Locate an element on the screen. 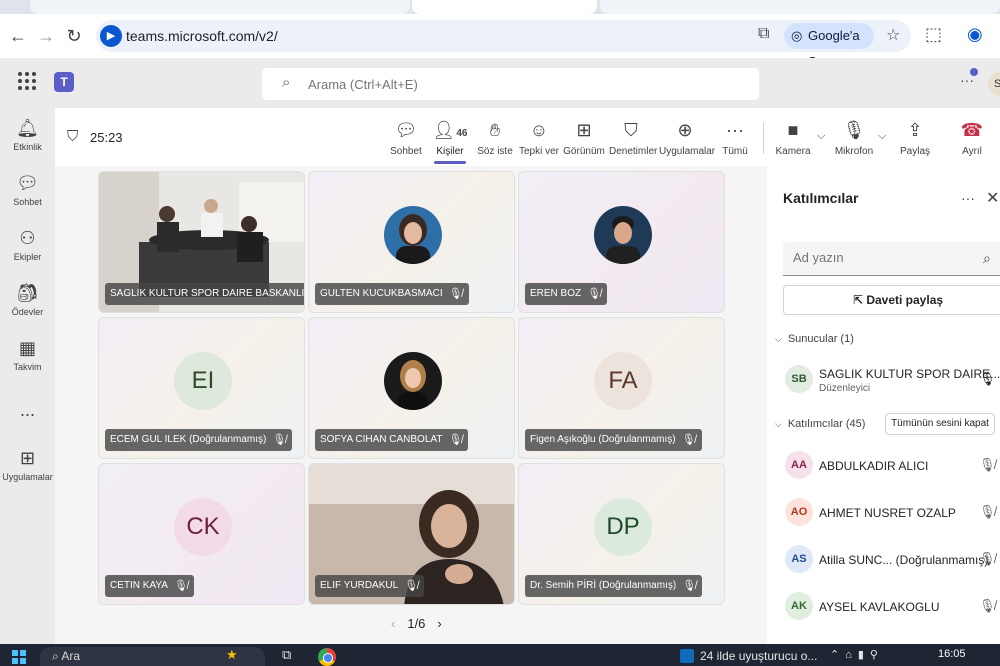 The width and height of the screenshot is (1000, 666). mute-all-button: Tümünün sesini kapat is located at coordinates (940, 424).